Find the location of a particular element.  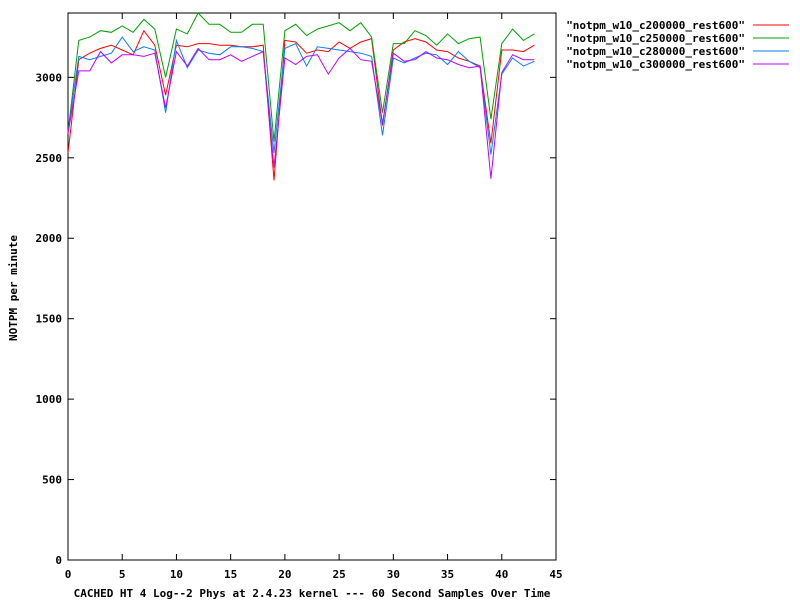

y-tick-label: 1000 is located at coordinates (49, 399).